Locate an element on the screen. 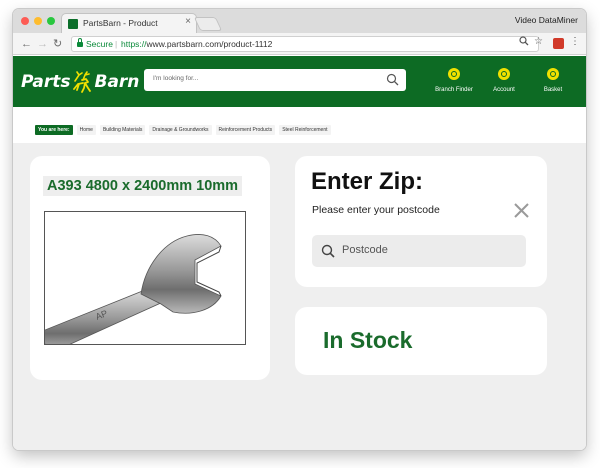 The width and height of the screenshot is (600, 468). close-window-button is located at coordinates (25, 21).